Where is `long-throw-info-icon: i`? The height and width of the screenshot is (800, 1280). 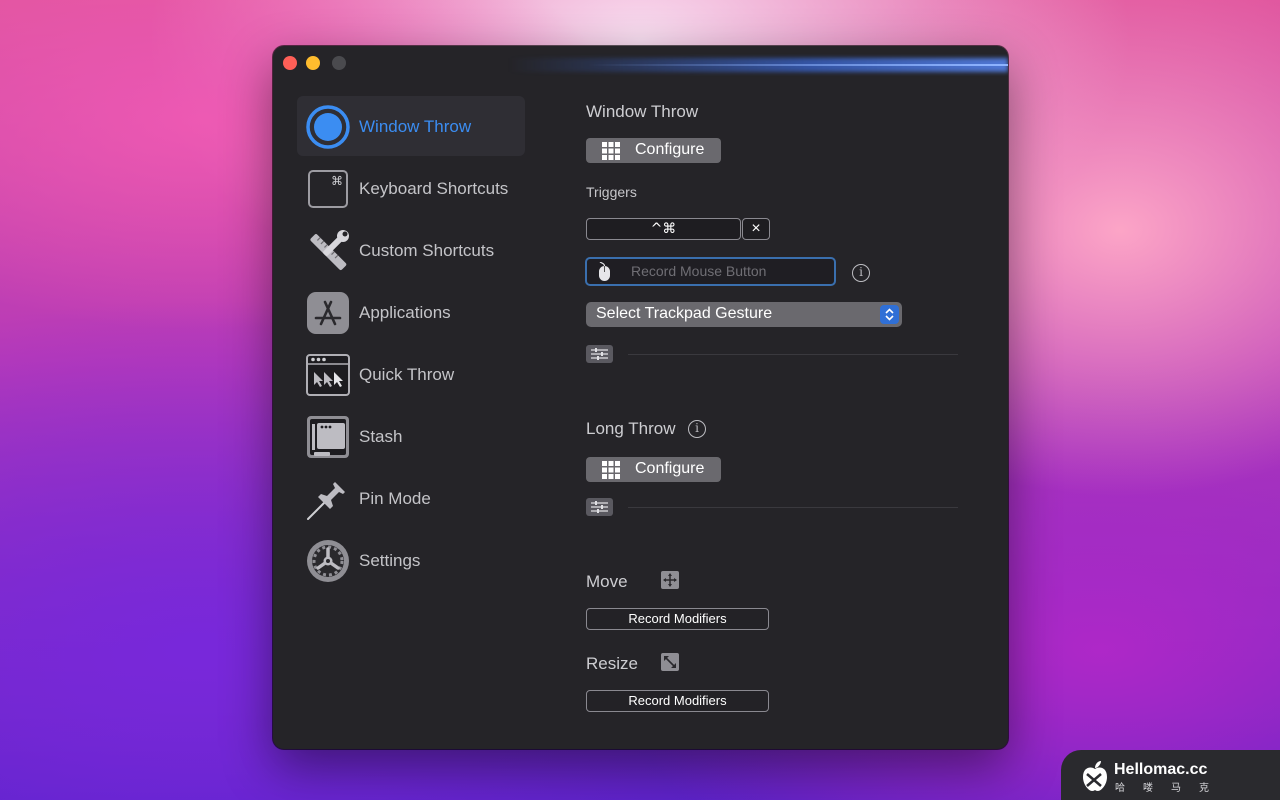 long-throw-info-icon: i is located at coordinates (697, 429).